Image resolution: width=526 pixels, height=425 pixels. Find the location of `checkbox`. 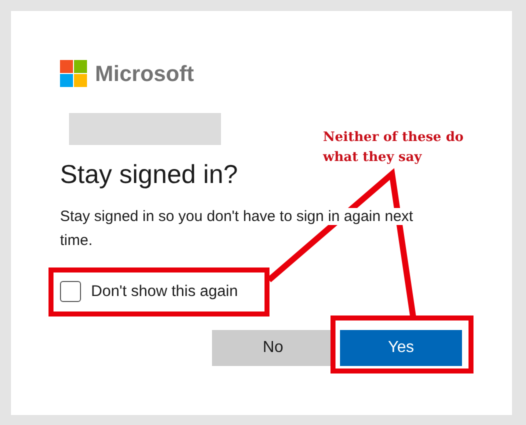

checkbox is located at coordinates (70, 291).